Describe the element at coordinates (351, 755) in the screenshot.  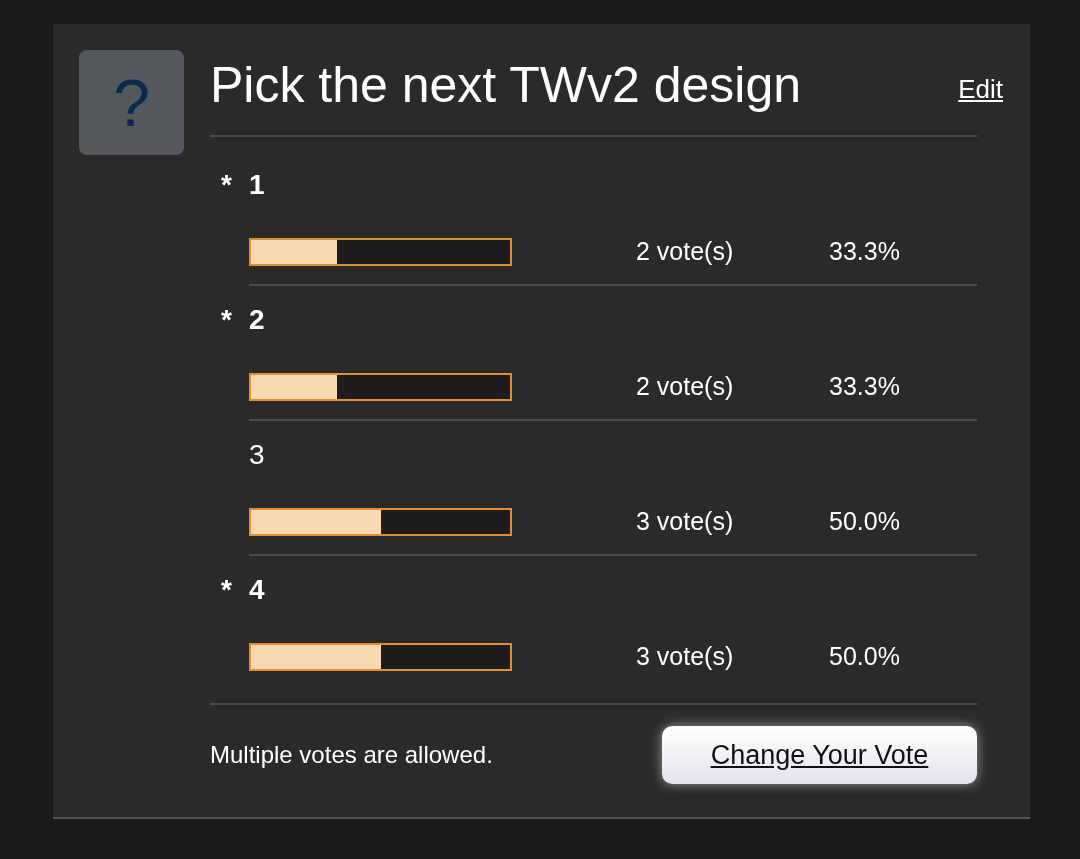
I see `poll-note: Multiple votes are allowed.` at that location.